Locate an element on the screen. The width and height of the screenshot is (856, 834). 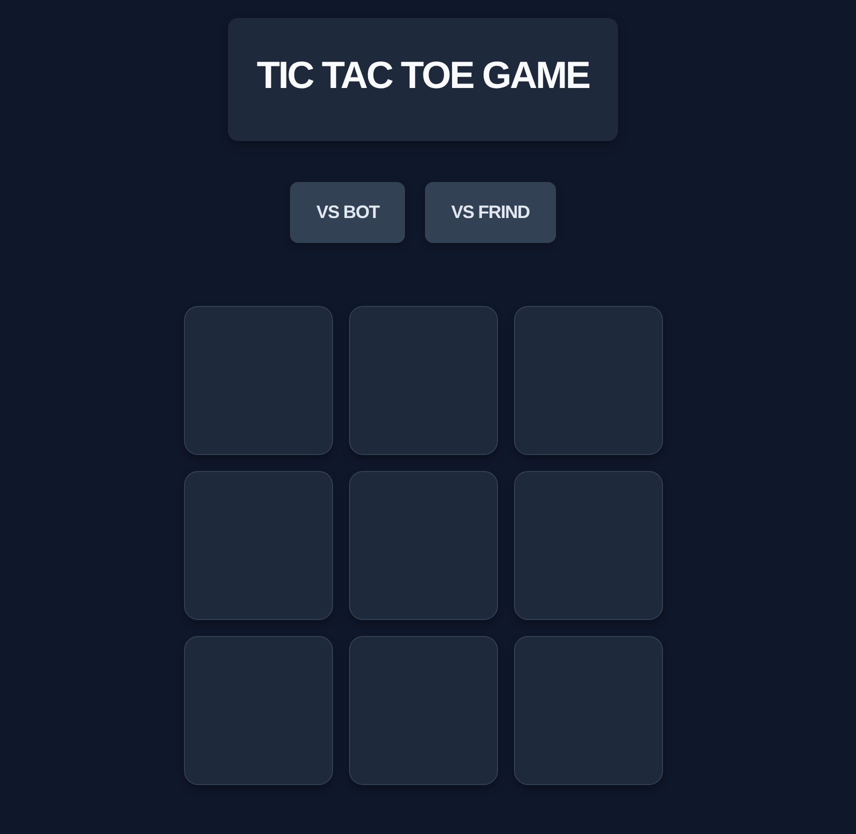
mode-button: VS FRIND is located at coordinates (490, 212).